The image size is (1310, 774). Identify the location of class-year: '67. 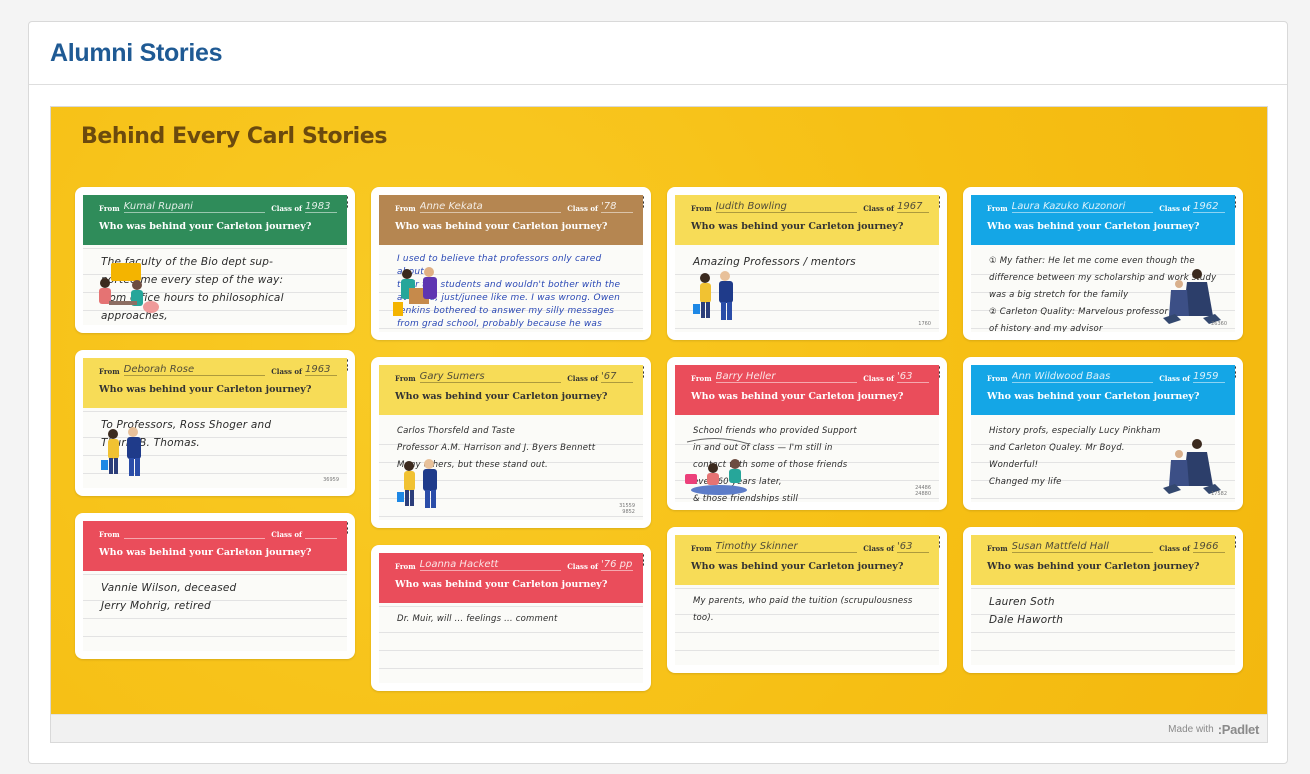
(617, 377).